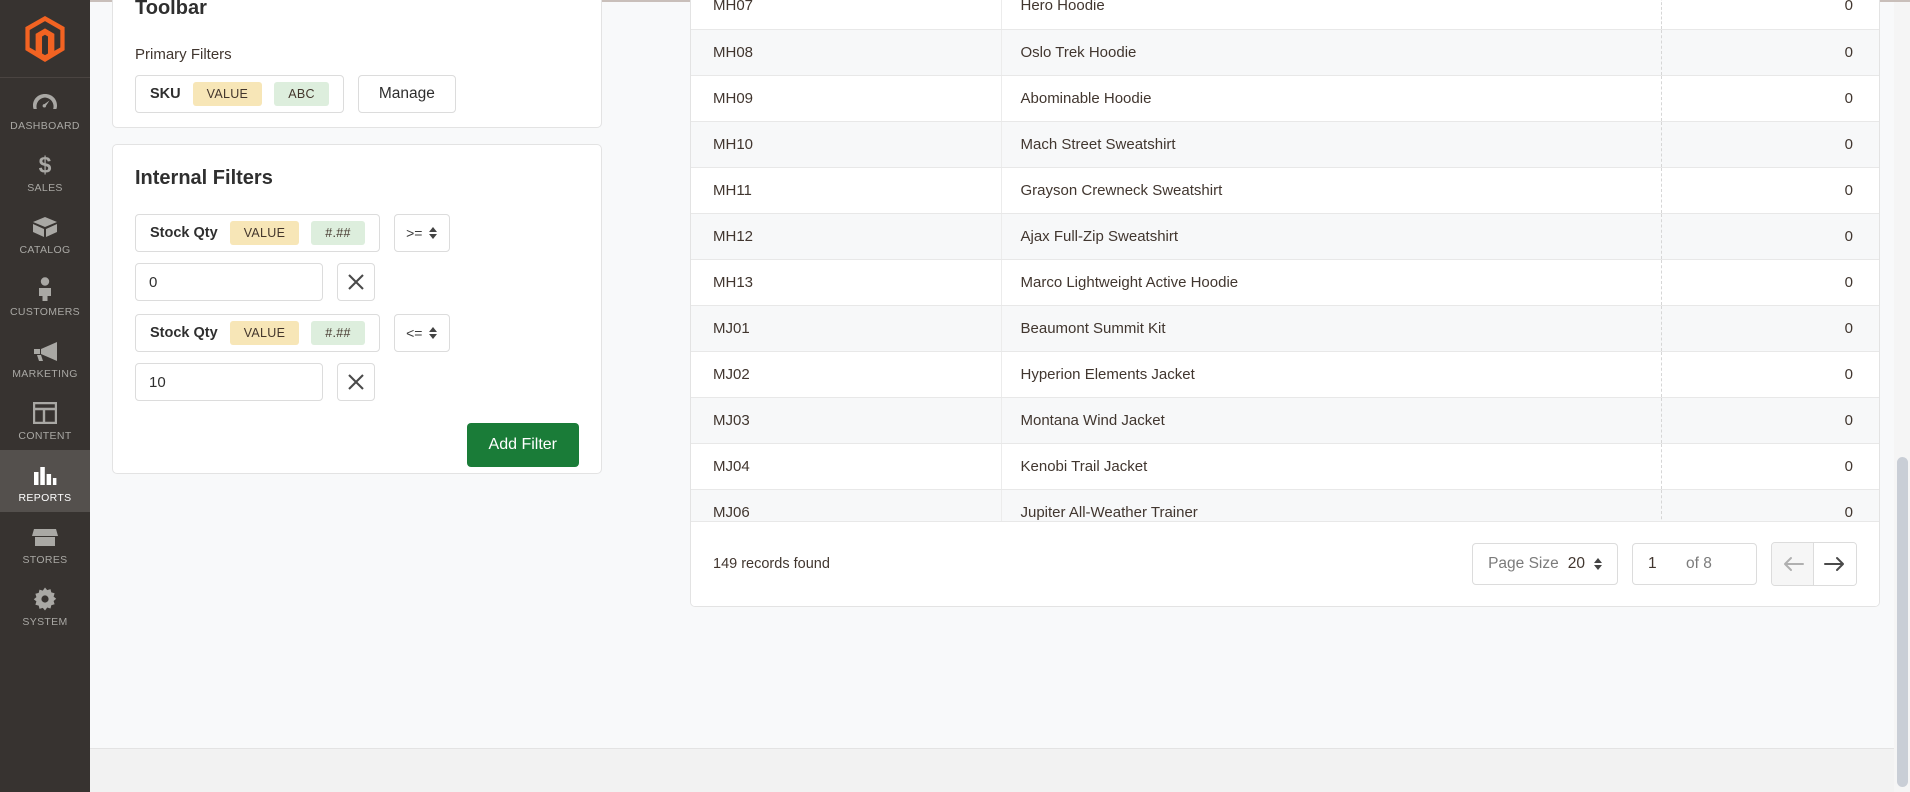 This screenshot has height=792, width=1910. Describe the element at coordinates (1331, 374) in the screenshot. I see `cell-name: Hyperion Elements Jacket` at that location.